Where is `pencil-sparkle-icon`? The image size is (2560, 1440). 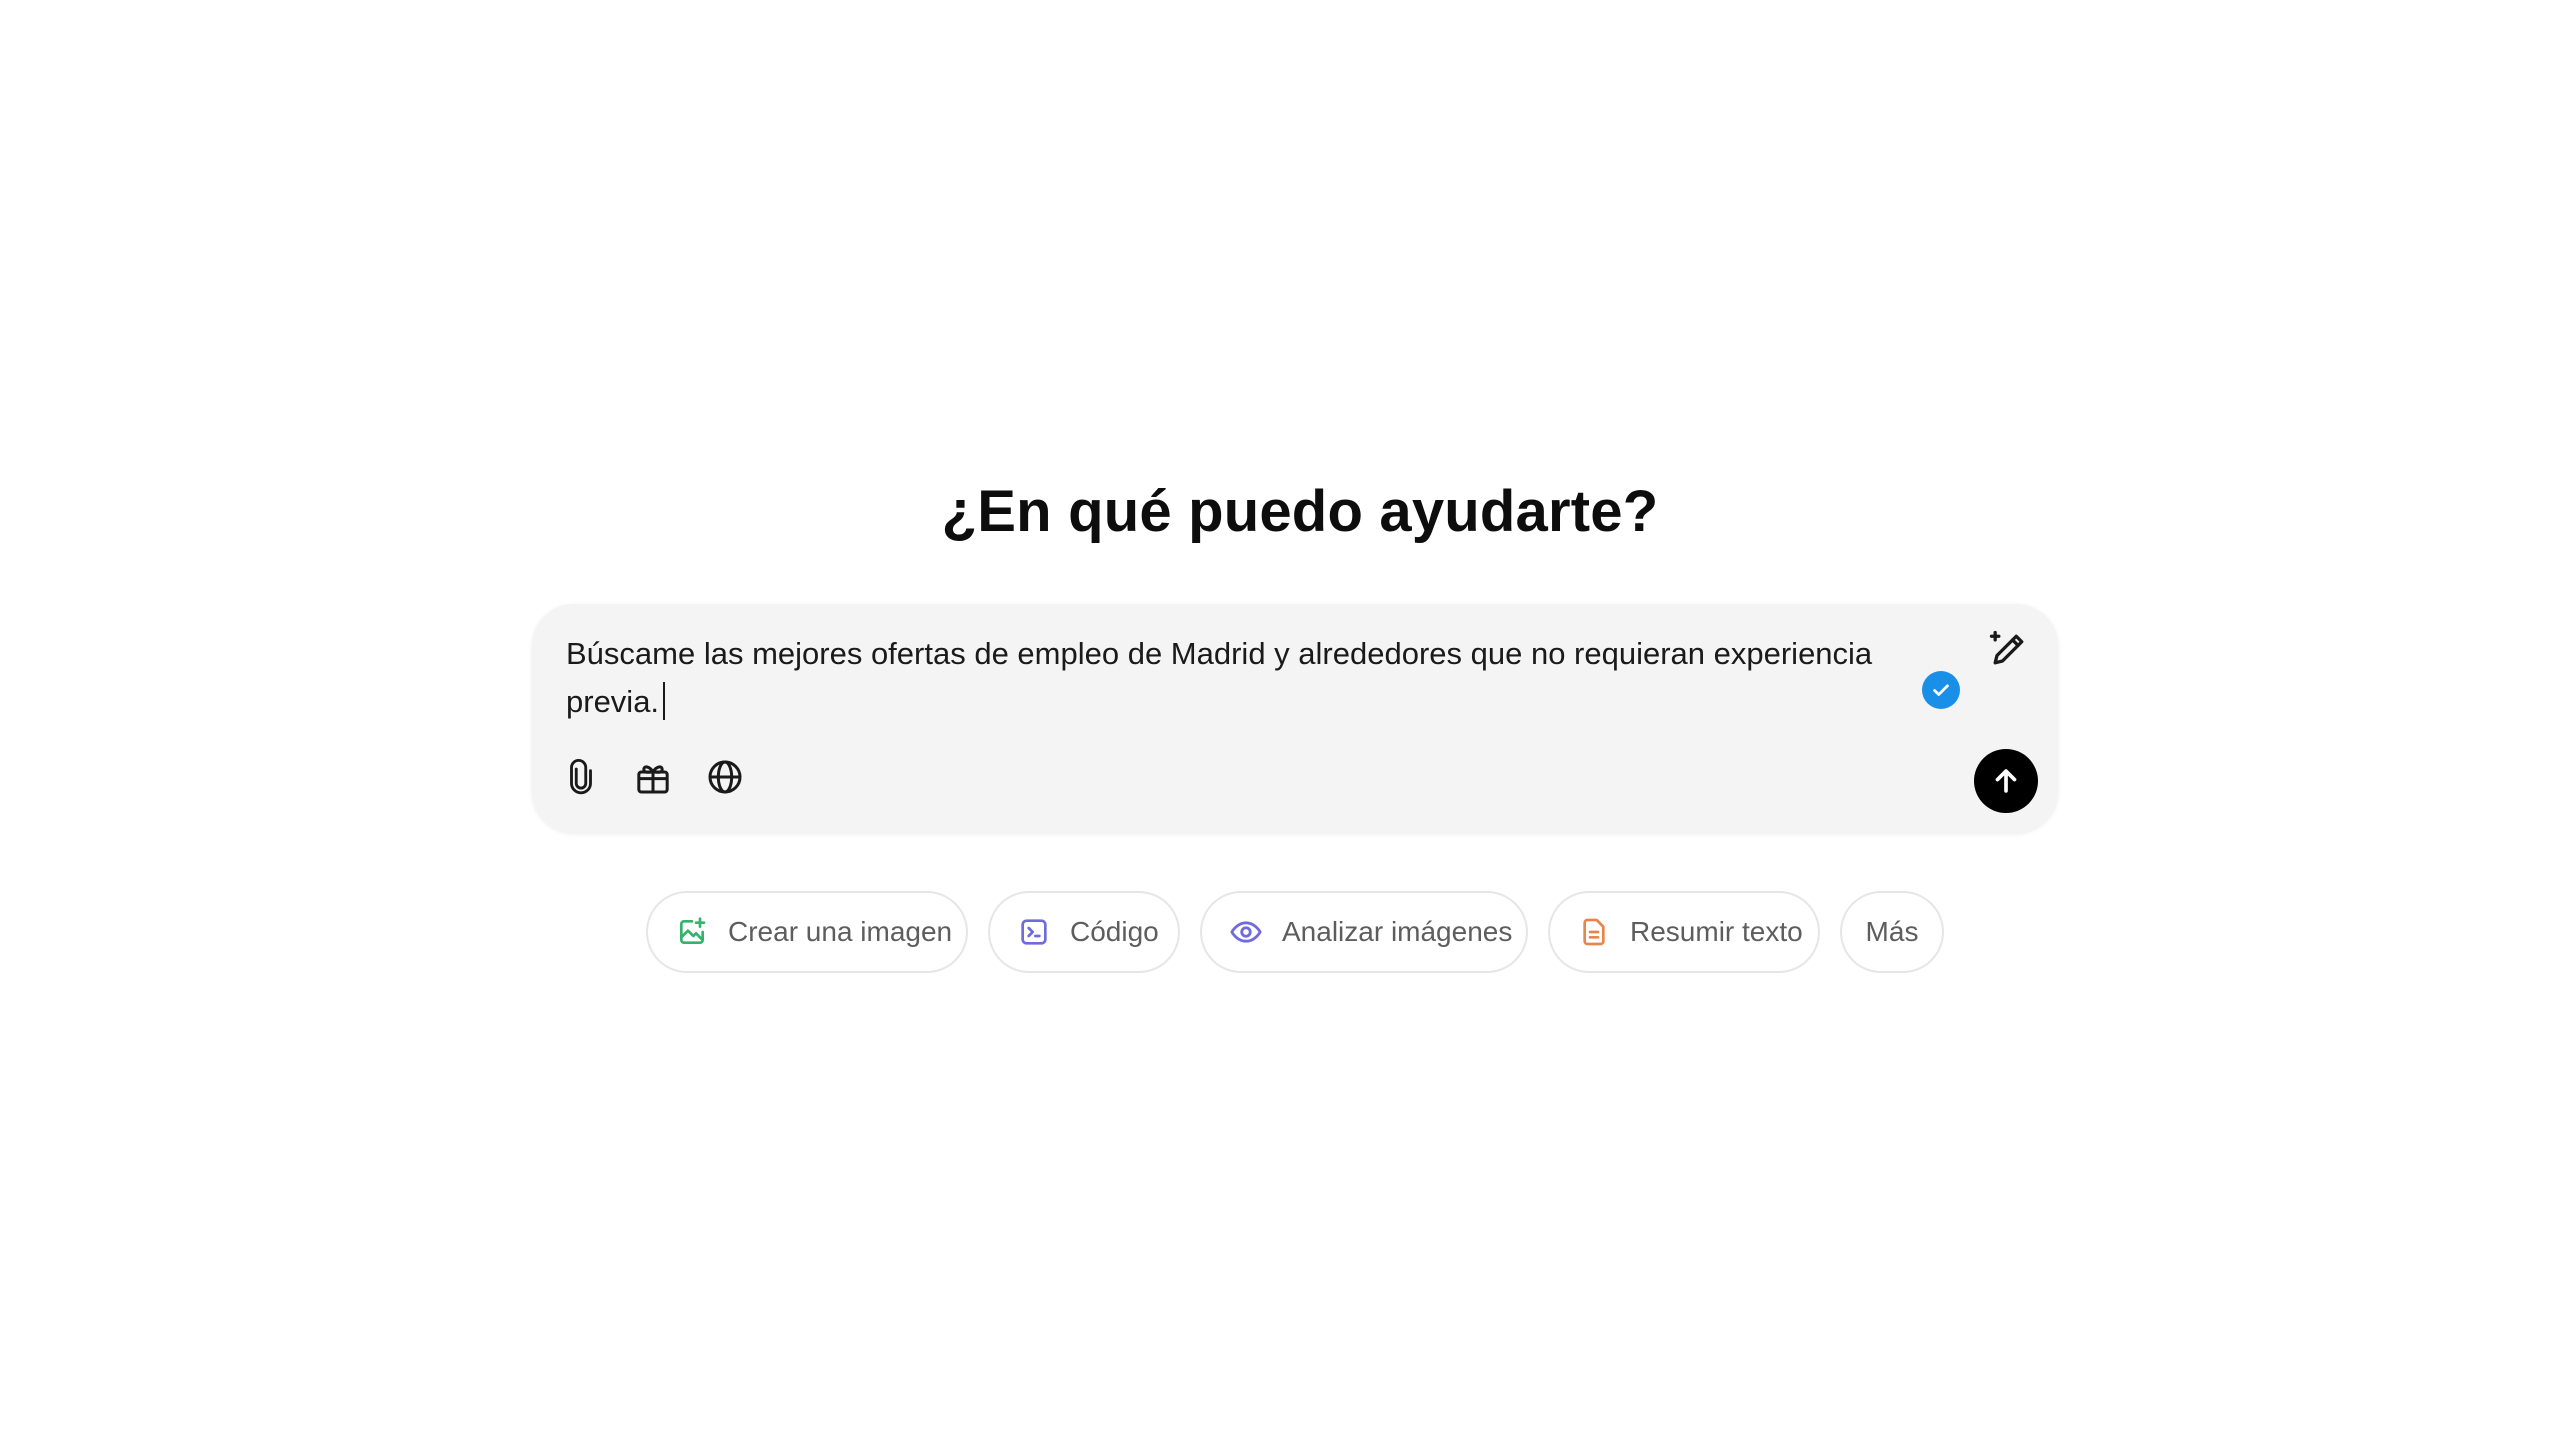
pencil-sparkle-icon is located at coordinates (2008, 650).